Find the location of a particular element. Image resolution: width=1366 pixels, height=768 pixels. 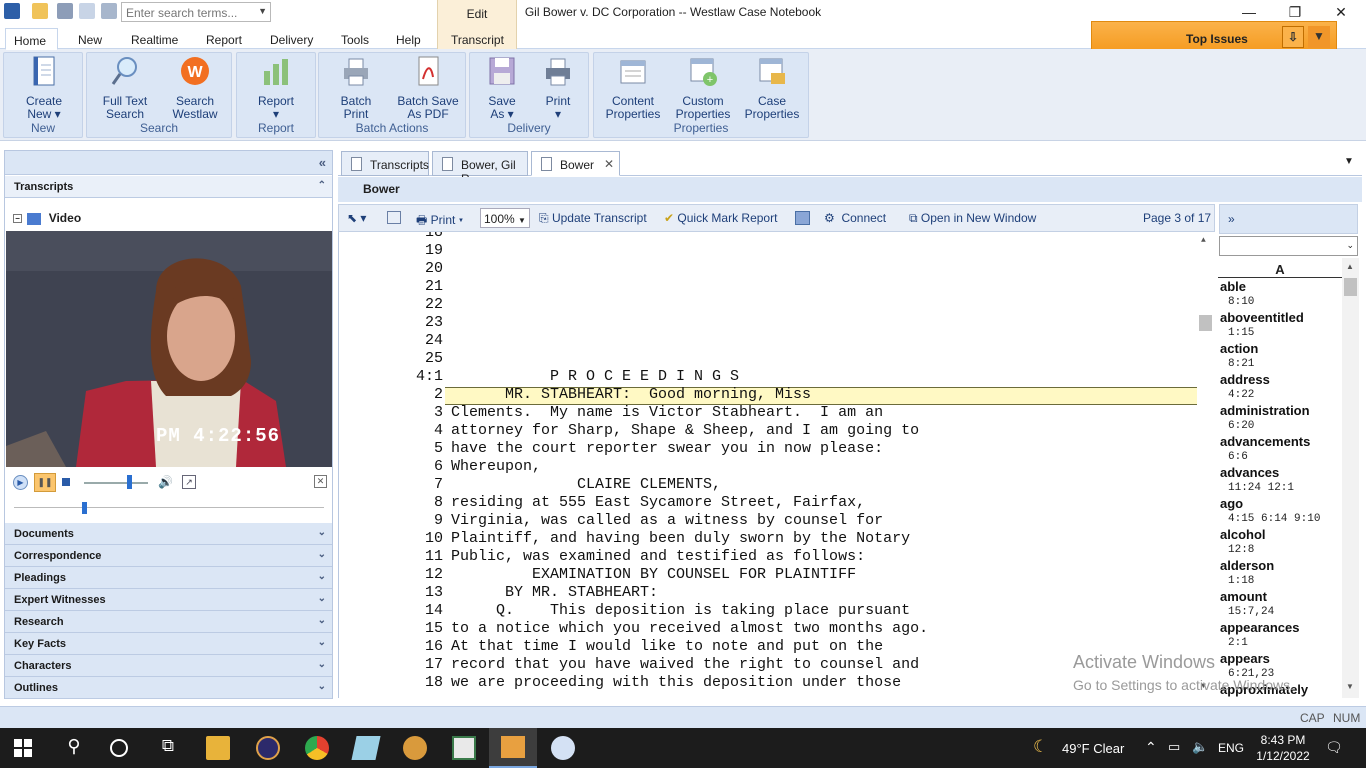

report-button: Report ▾ is located at coordinates (276, 88).